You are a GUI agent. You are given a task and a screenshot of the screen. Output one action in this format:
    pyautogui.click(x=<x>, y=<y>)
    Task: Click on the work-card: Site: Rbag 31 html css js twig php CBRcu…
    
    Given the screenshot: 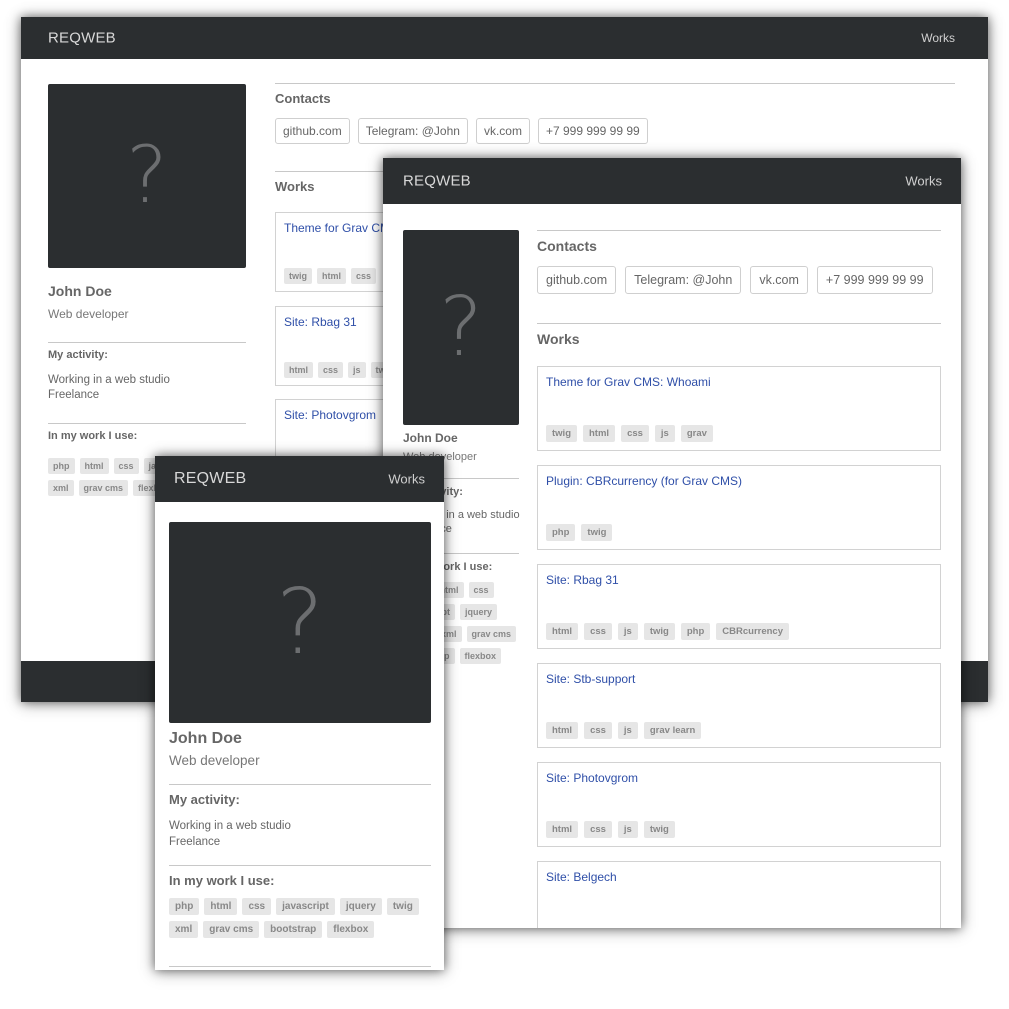 What is the action you would take?
    pyautogui.click(x=739, y=606)
    